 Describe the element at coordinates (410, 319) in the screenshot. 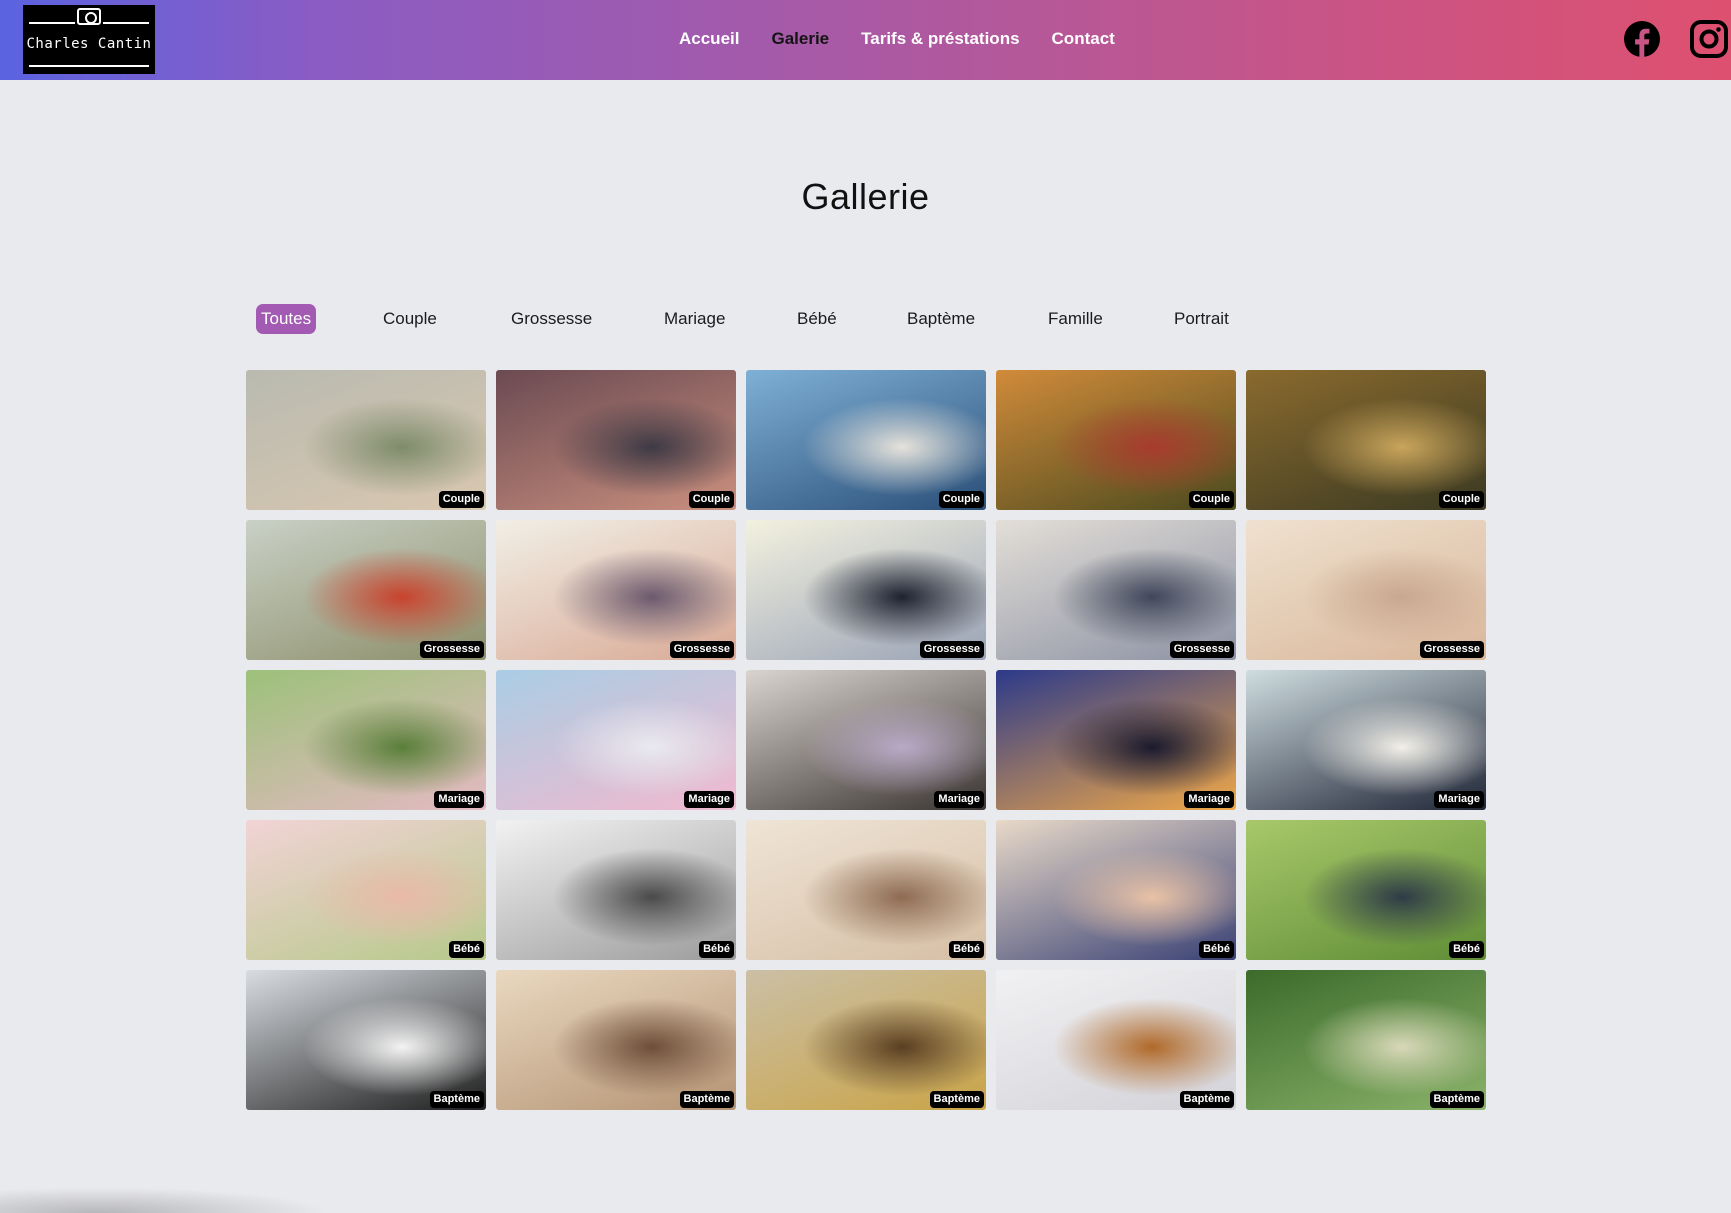

I see `filter-couple: Couple` at that location.